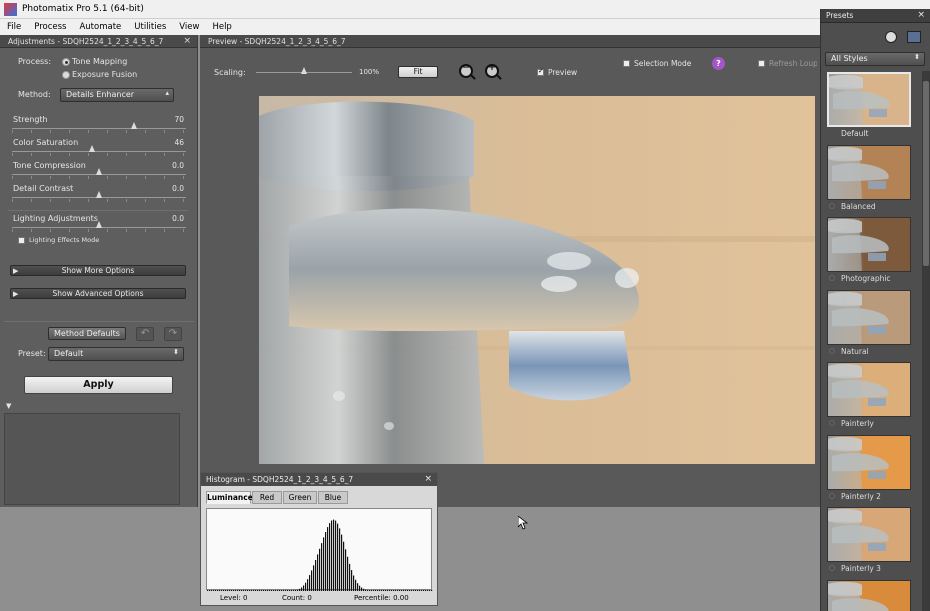  Describe the element at coordinates (99, 200) in the screenshot. I see `detail-contrast-ticks` at that location.